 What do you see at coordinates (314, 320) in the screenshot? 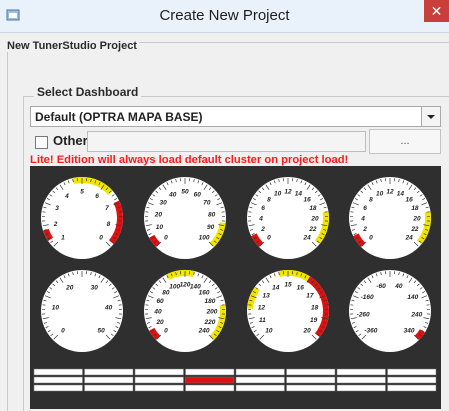
I see `gauge-label: 19` at bounding box center [314, 320].